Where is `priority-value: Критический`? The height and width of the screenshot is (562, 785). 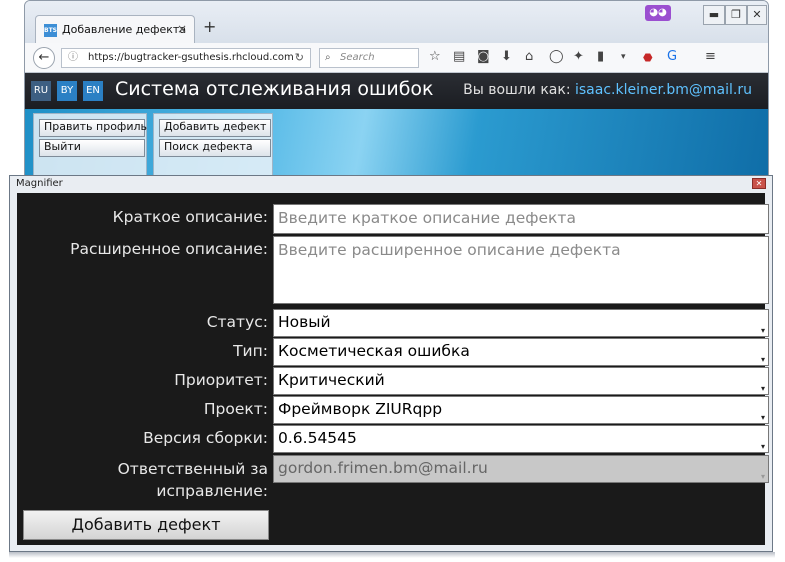 priority-value: Критический is located at coordinates (331, 380).